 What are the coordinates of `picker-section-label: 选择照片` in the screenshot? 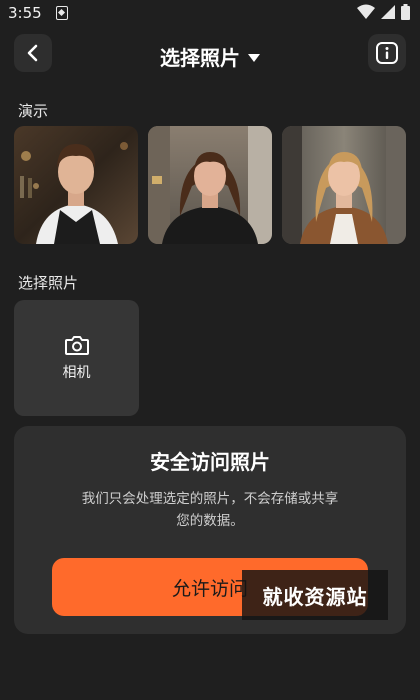 It's located at (48, 283).